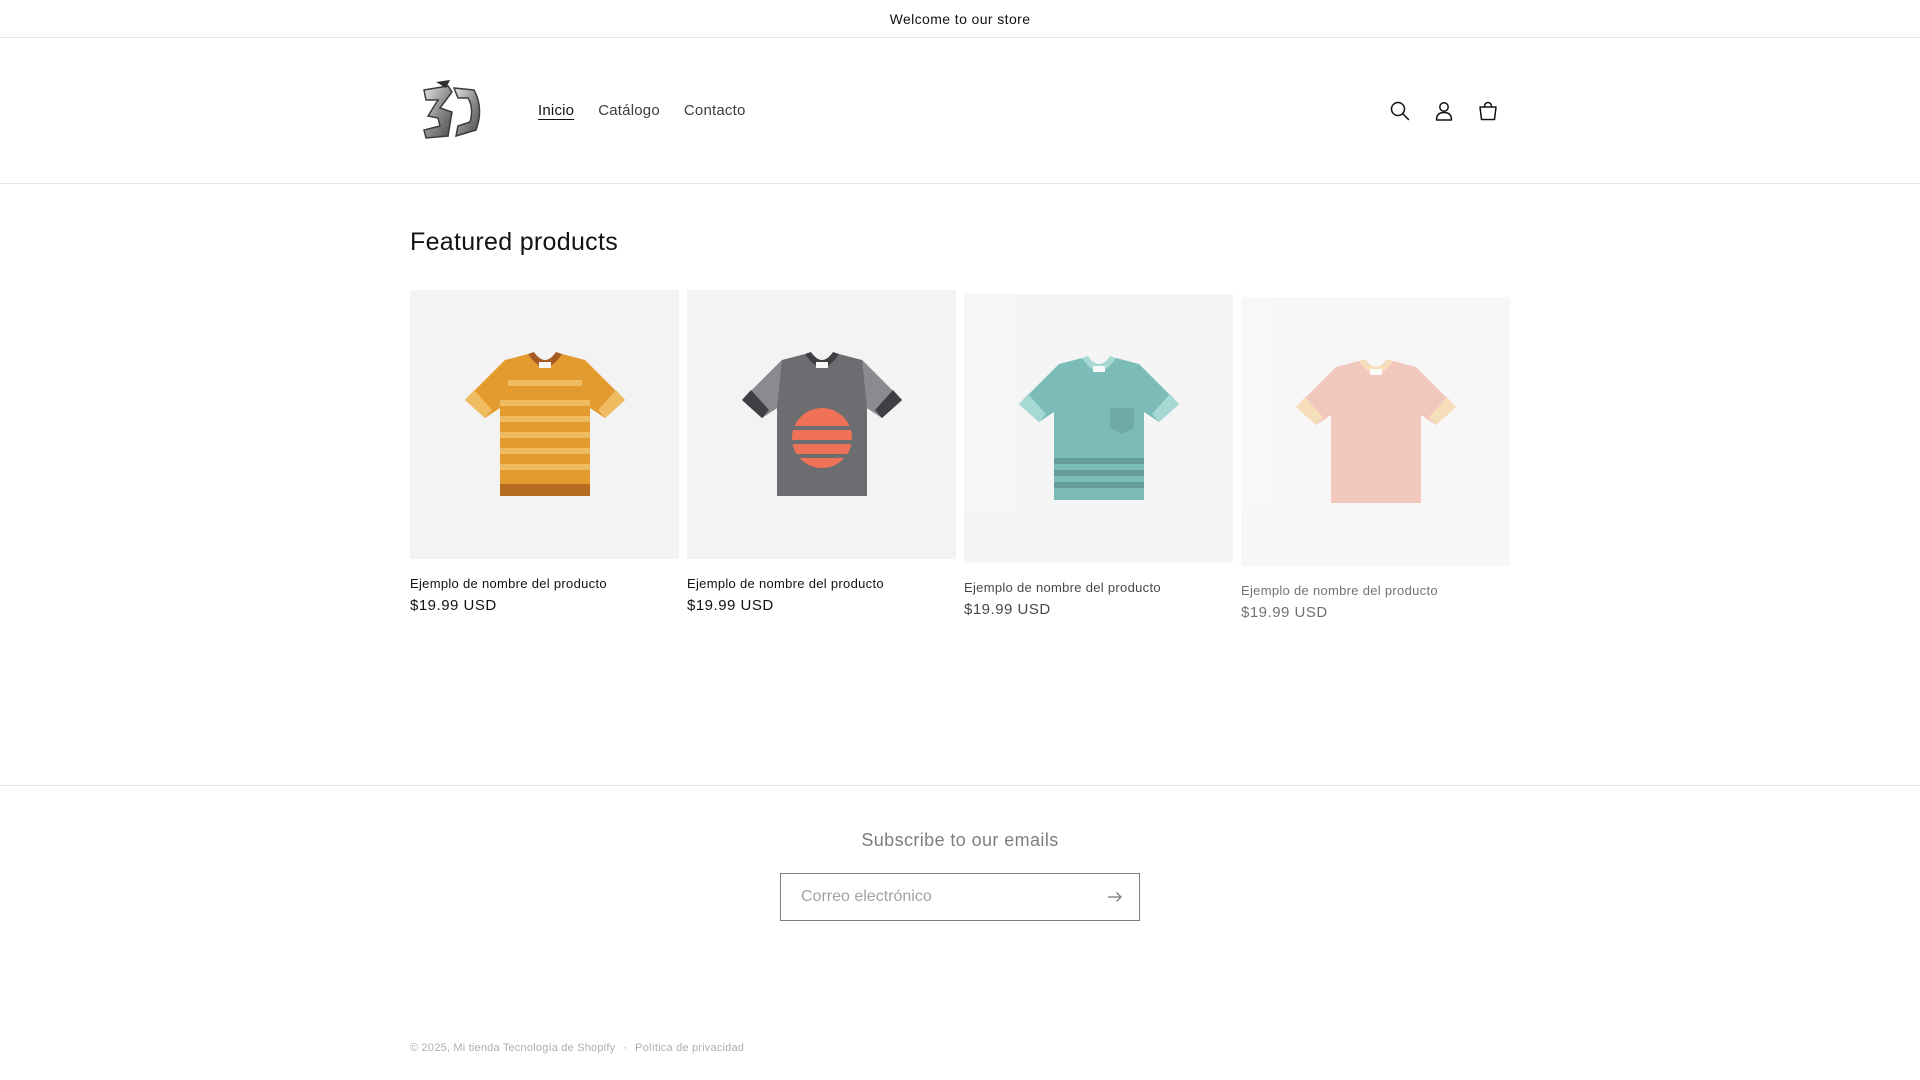 The image size is (1920, 1080). I want to click on cart-icon, so click(1488, 110).